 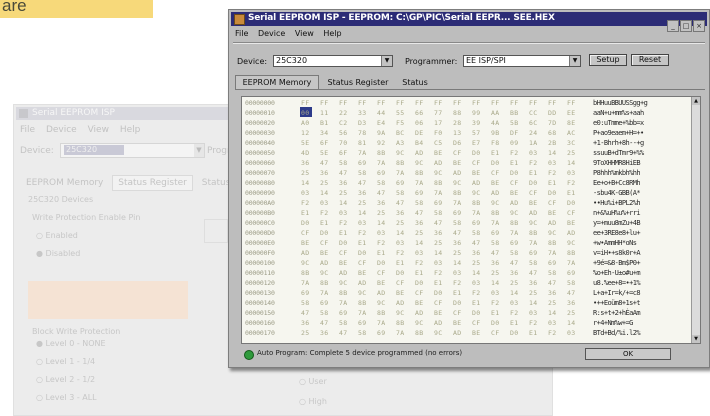 What do you see at coordinates (443, 133) in the screenshot?
I see `hex-bytes: 12 34 56 78 9A BC DE F0 13 57 9B DF 24 68 AC` at bounding box center [443, 133].